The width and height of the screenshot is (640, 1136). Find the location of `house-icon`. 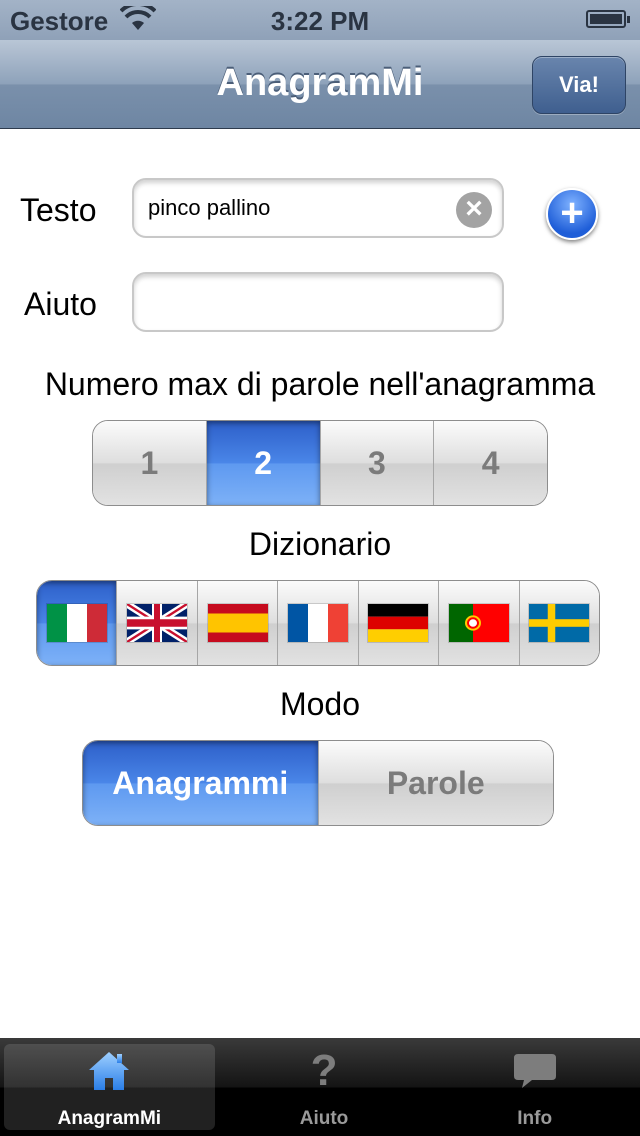

house-icon is located at coordinates (109, 1071).